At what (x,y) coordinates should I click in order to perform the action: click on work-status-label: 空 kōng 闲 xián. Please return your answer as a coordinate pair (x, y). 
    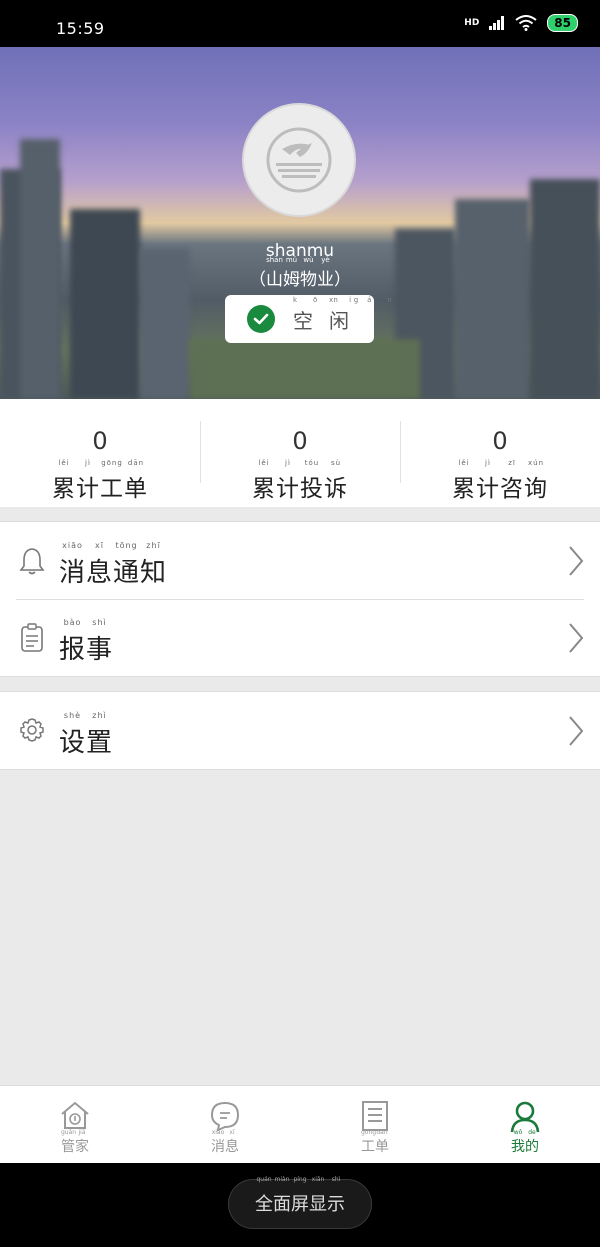
    Looking at the image, I should click on (342, 315).